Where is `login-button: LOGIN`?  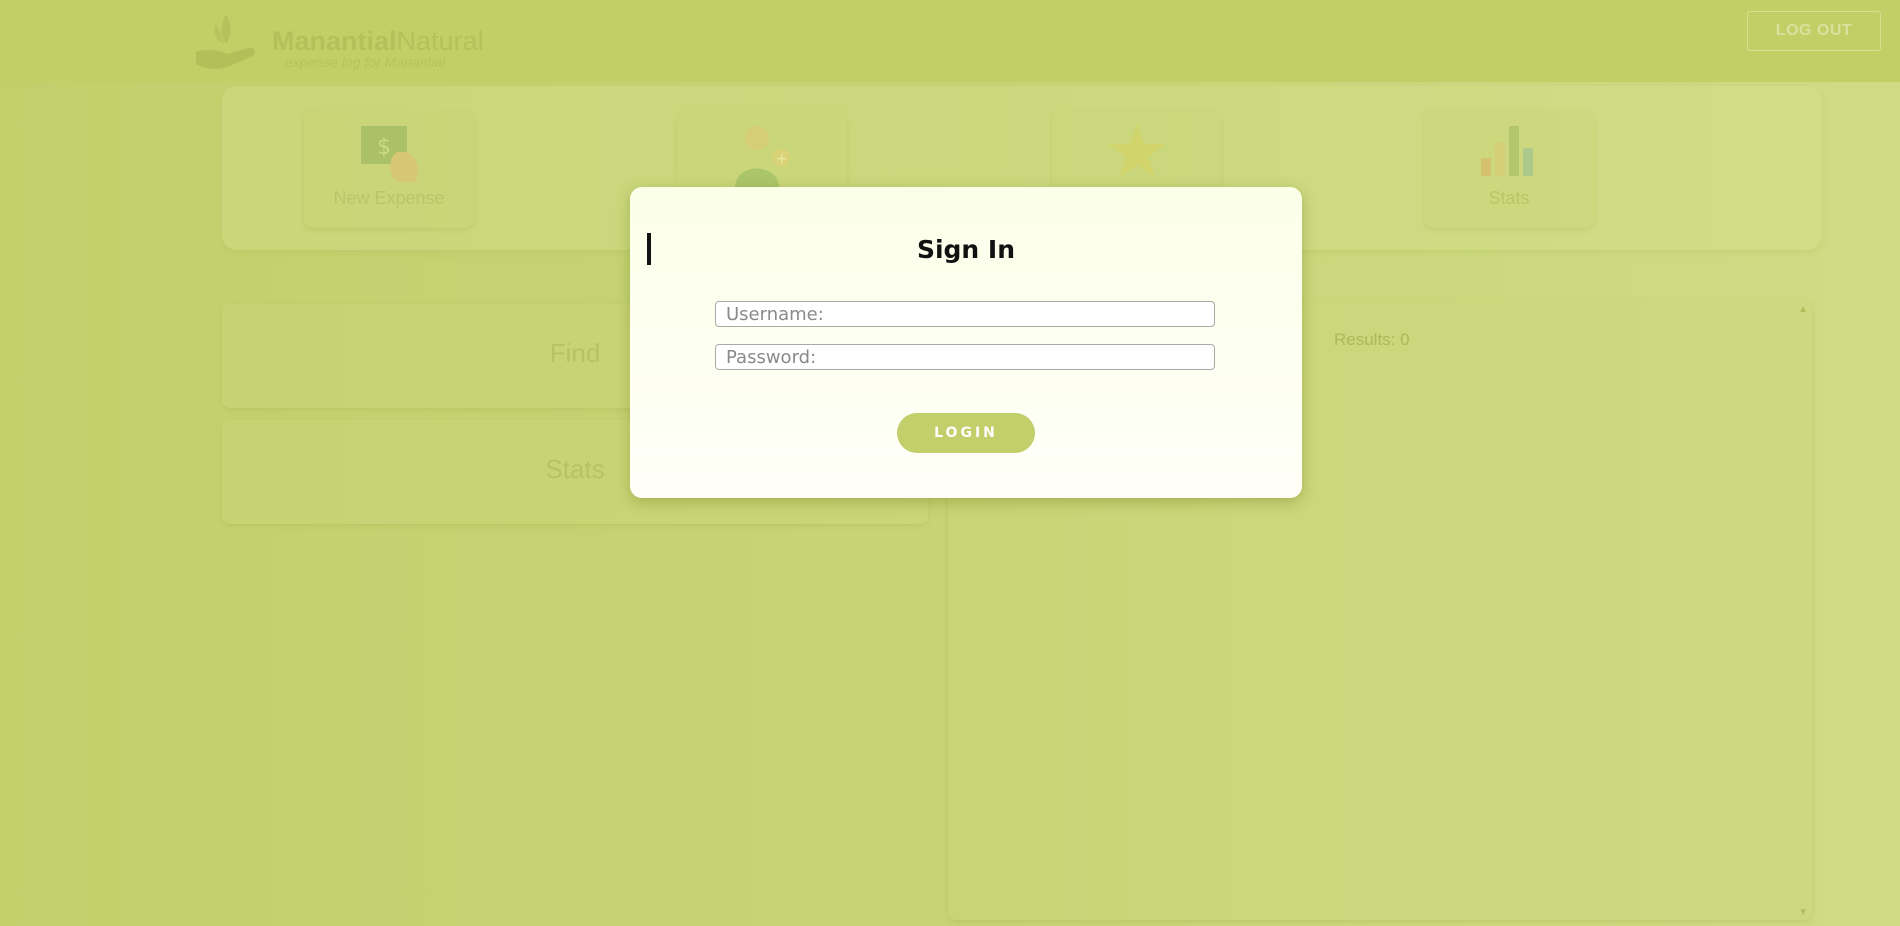 login-button: LOGIN is located at coordinates (966, 433).